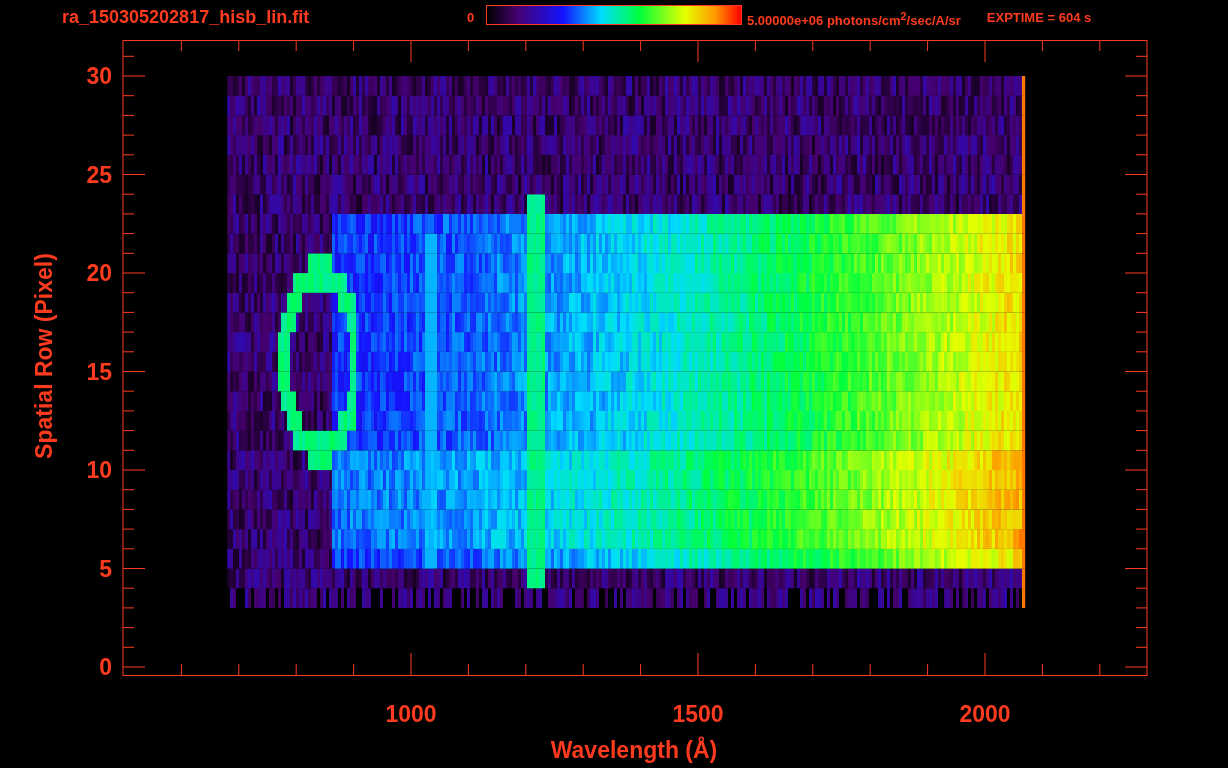 The width and height of the screenshot is (1228, 768). Describe the element at coordinates (99, 273) in the screenshot. I see `y-tick-label: 20` at that location.